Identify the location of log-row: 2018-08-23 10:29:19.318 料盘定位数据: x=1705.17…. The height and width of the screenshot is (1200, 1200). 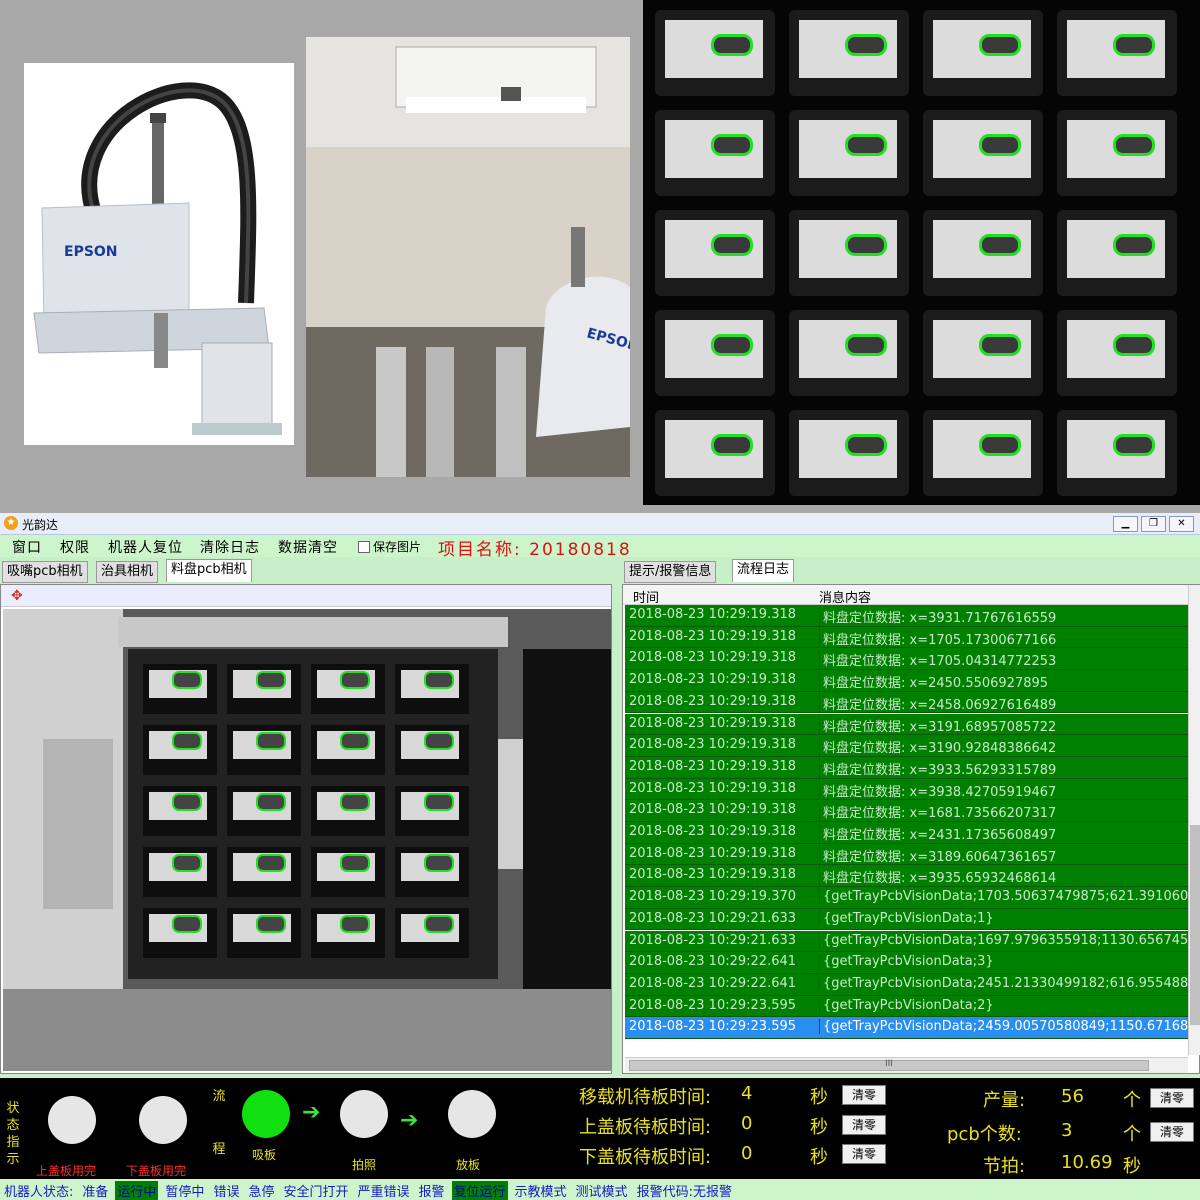
(906, 637).